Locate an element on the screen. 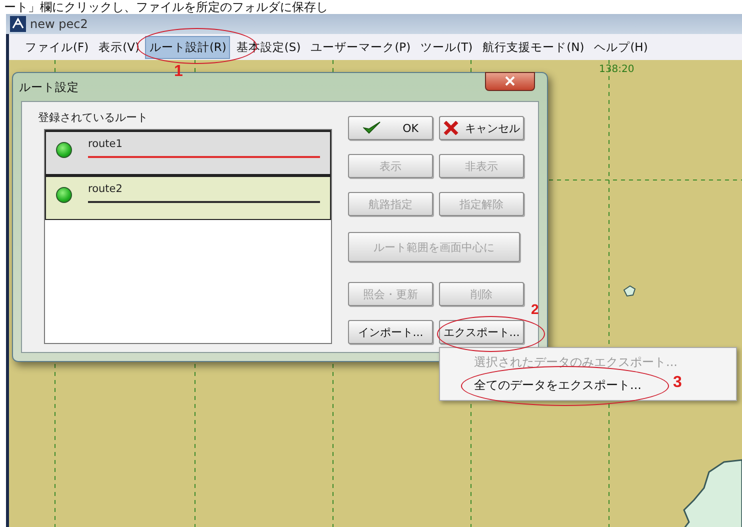 This screenshot has width=742, height=527. annotation-number: 2 is located at coordinates (535, 309).